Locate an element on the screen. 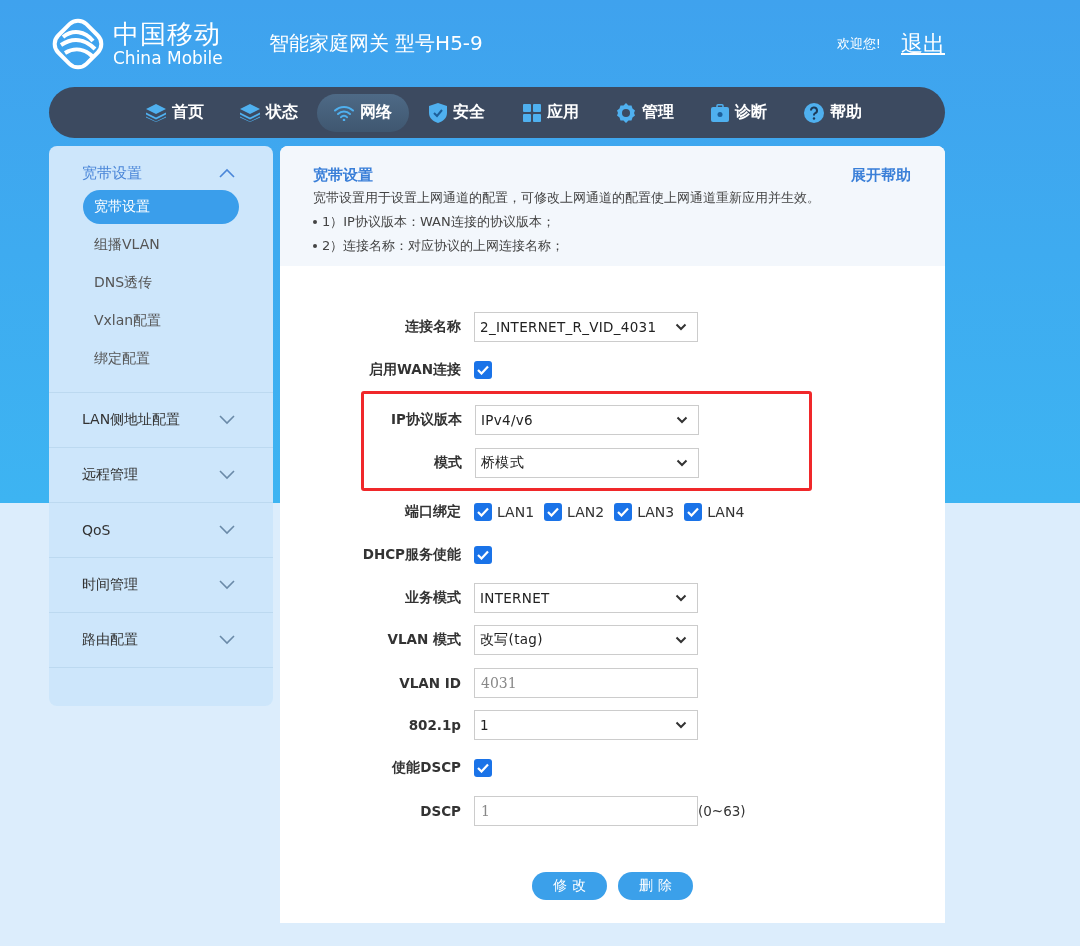  field-label: 端口绑定 is located at coordinates (432, 512).